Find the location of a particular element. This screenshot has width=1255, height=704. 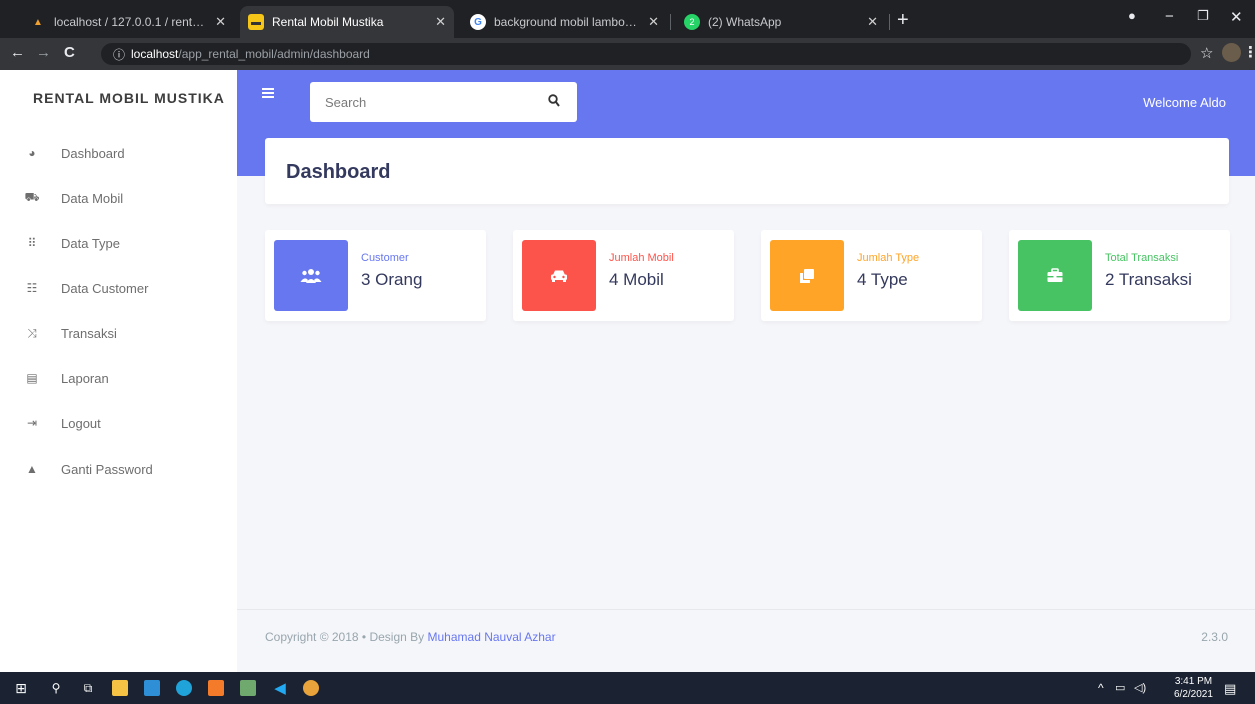

dashboard-icon: ◕ is located at coordinates (32, 153).